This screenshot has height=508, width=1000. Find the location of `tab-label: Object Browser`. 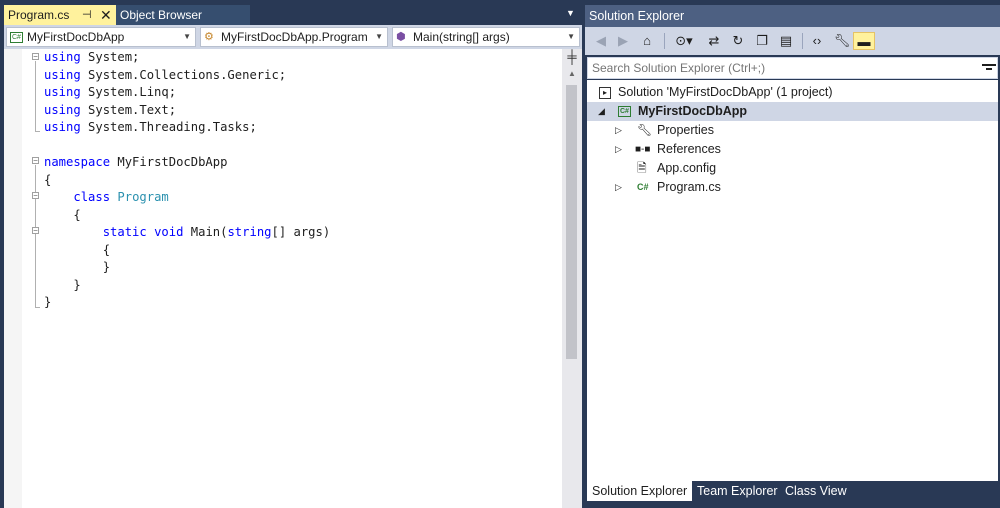

tab-label: Object Browser is located at coordinates (161, 15).